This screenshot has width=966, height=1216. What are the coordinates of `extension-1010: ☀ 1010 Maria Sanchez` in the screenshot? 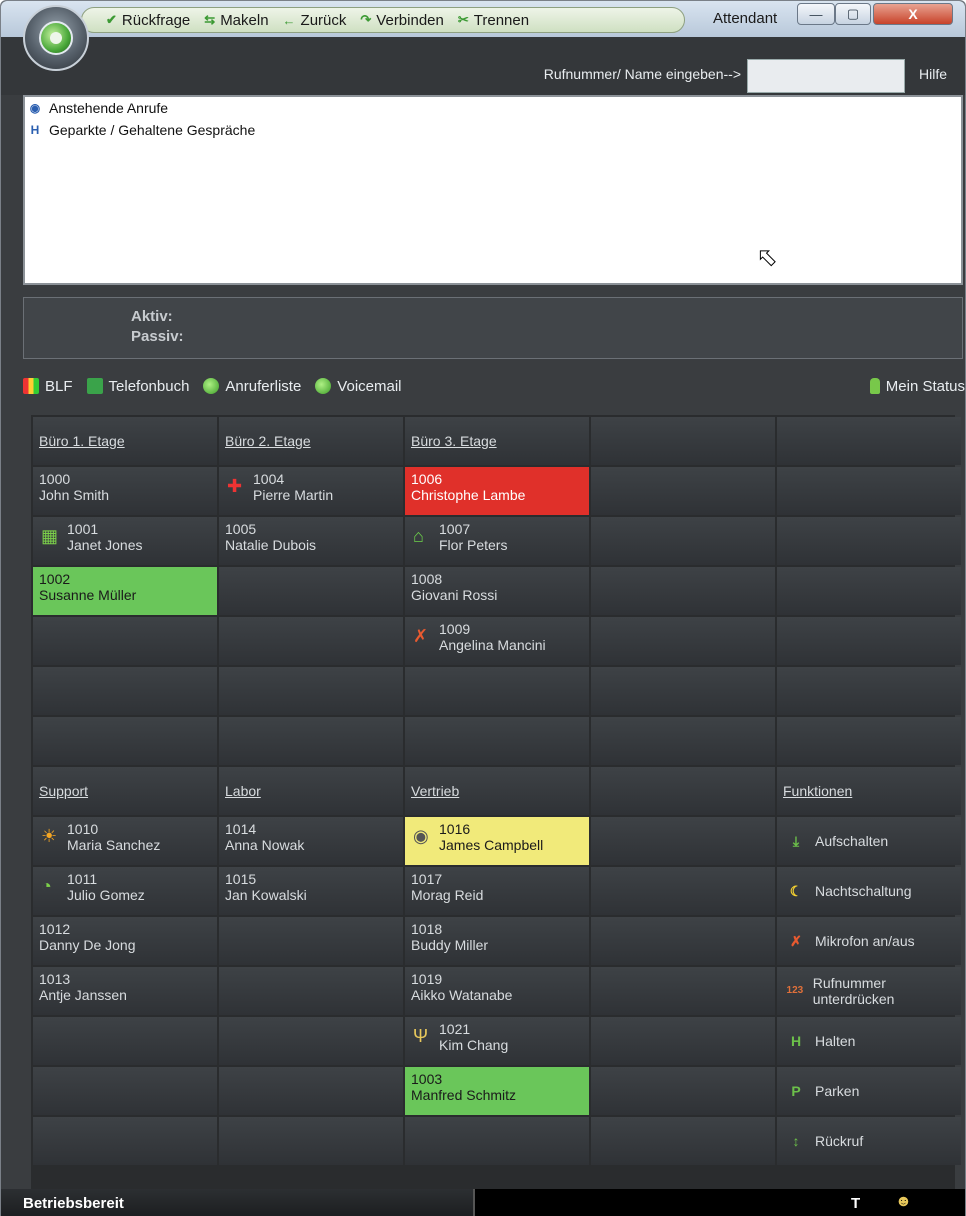 It's located at (125, 841).